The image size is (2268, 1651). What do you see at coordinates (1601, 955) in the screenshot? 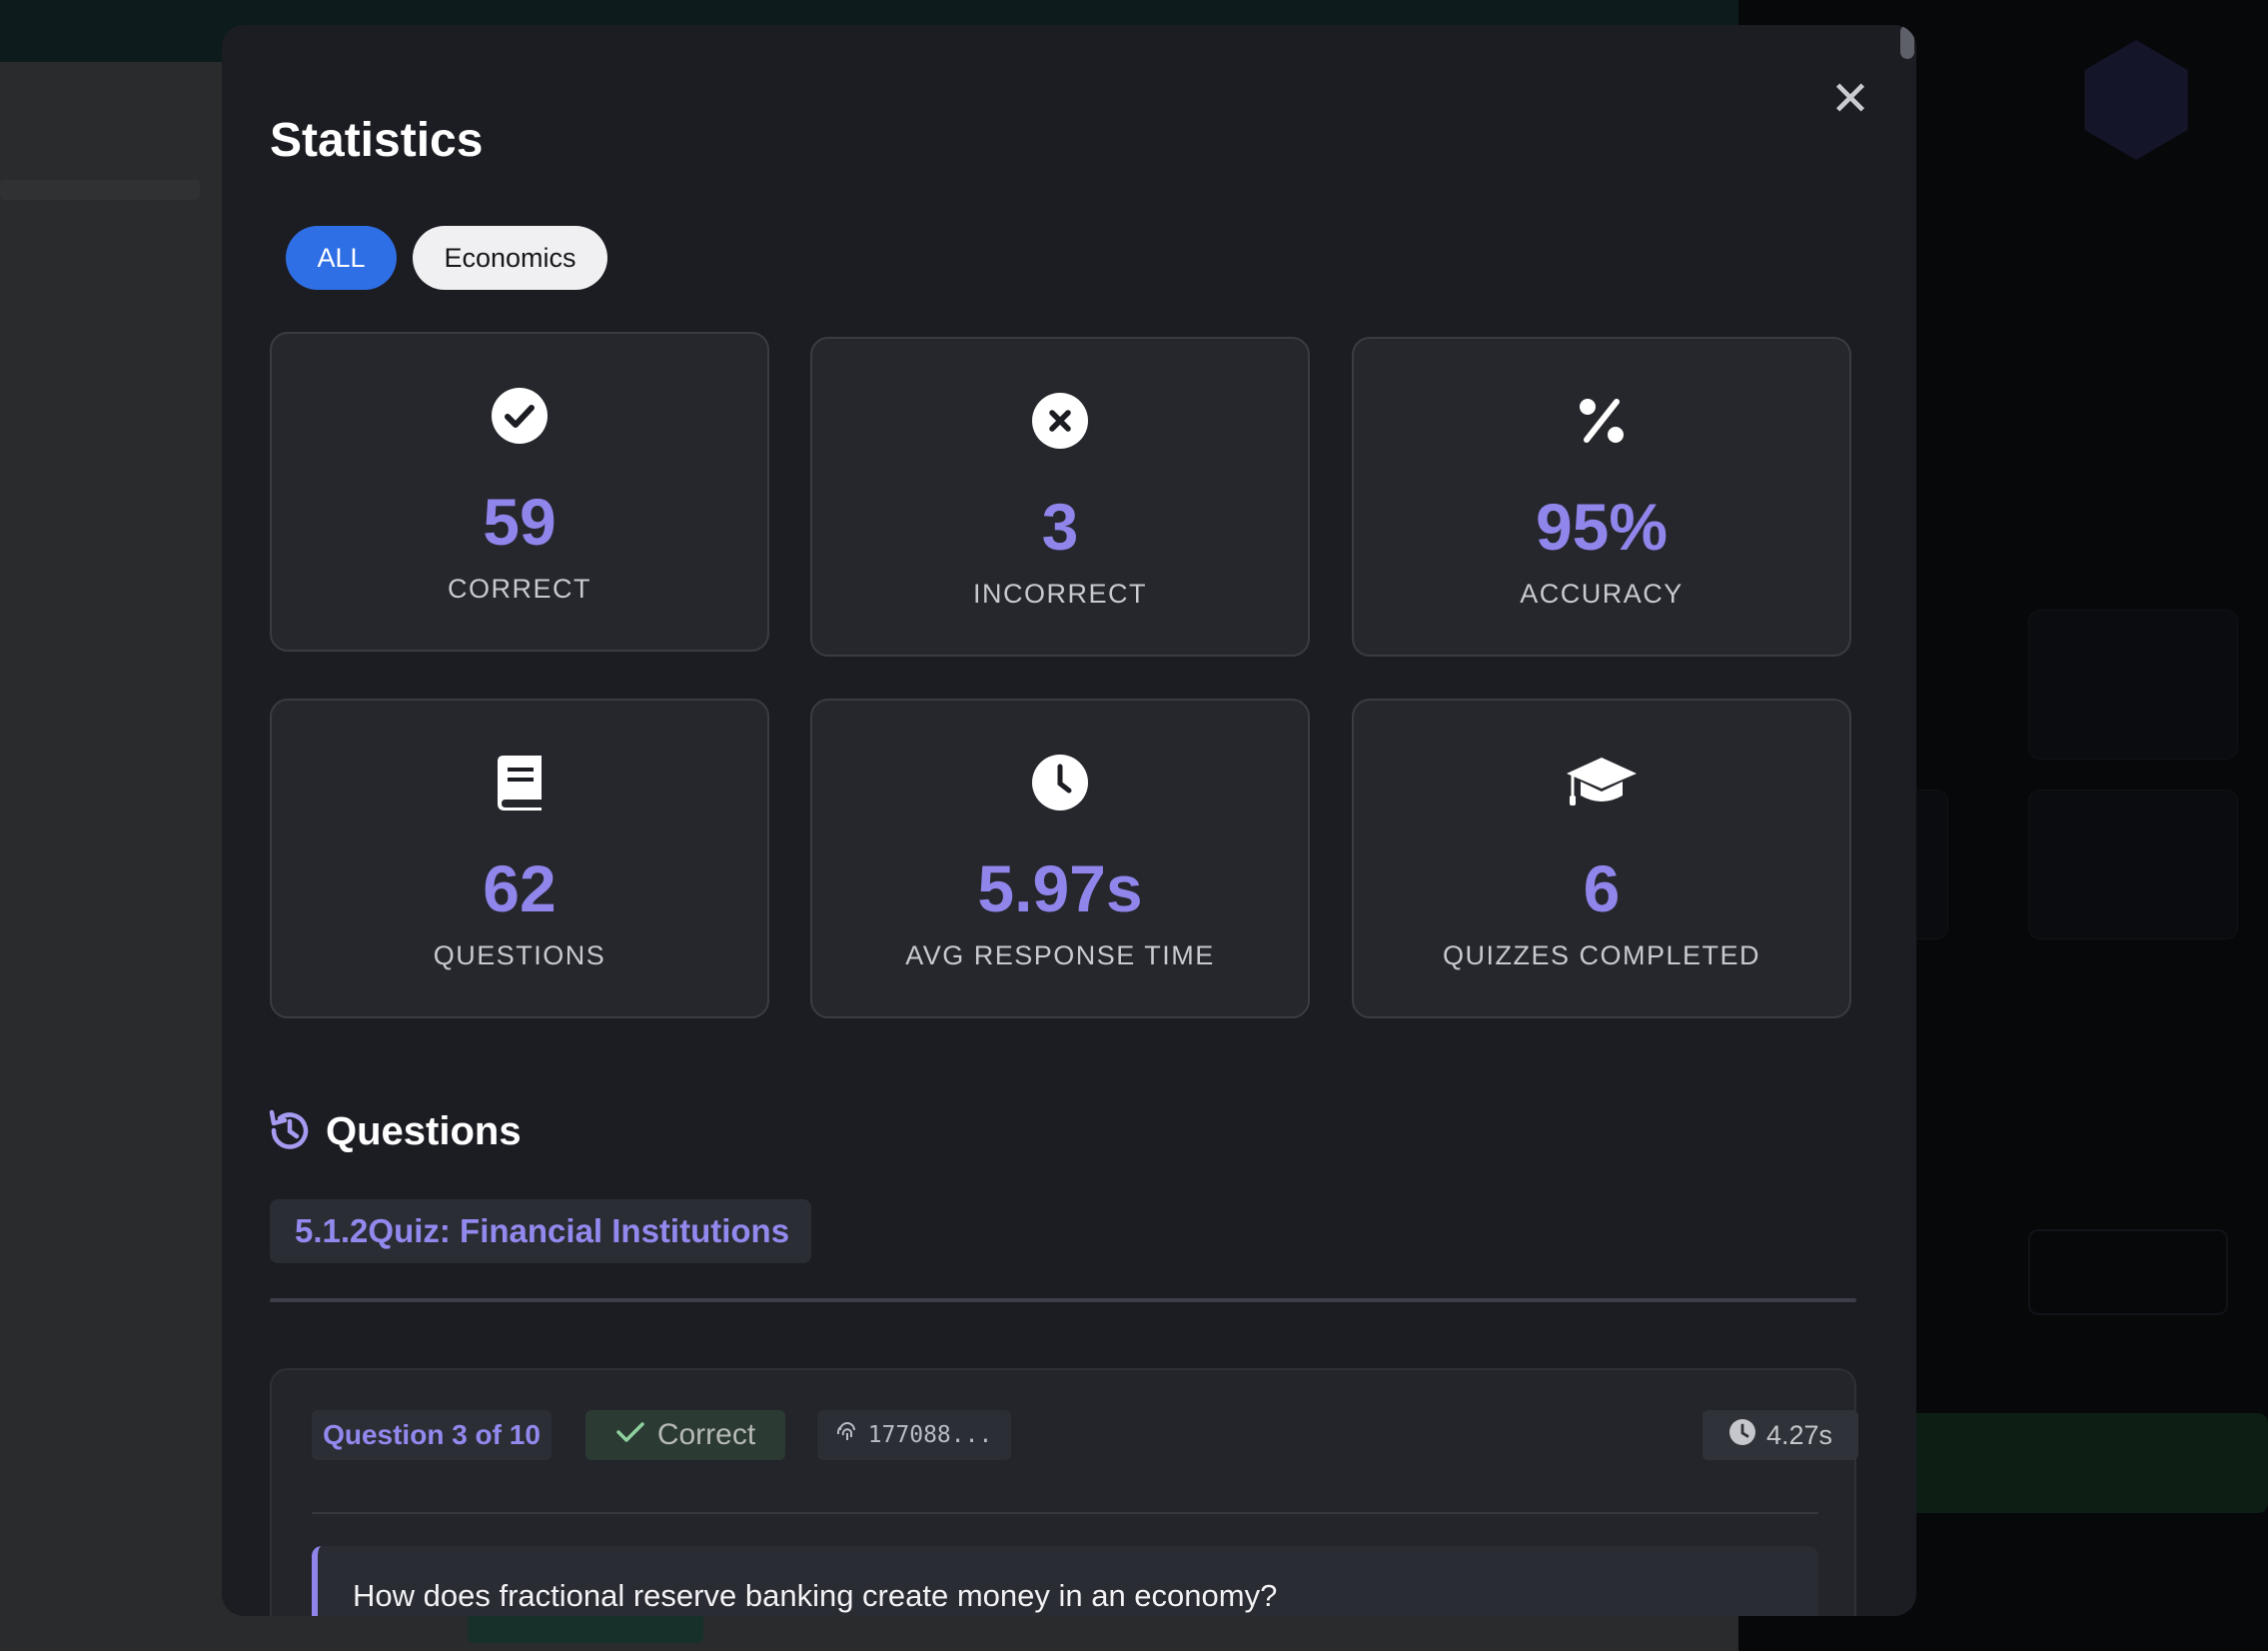
I see `stat-label: QUIZZES COMPLETED` at bounding box center [1601, 955].